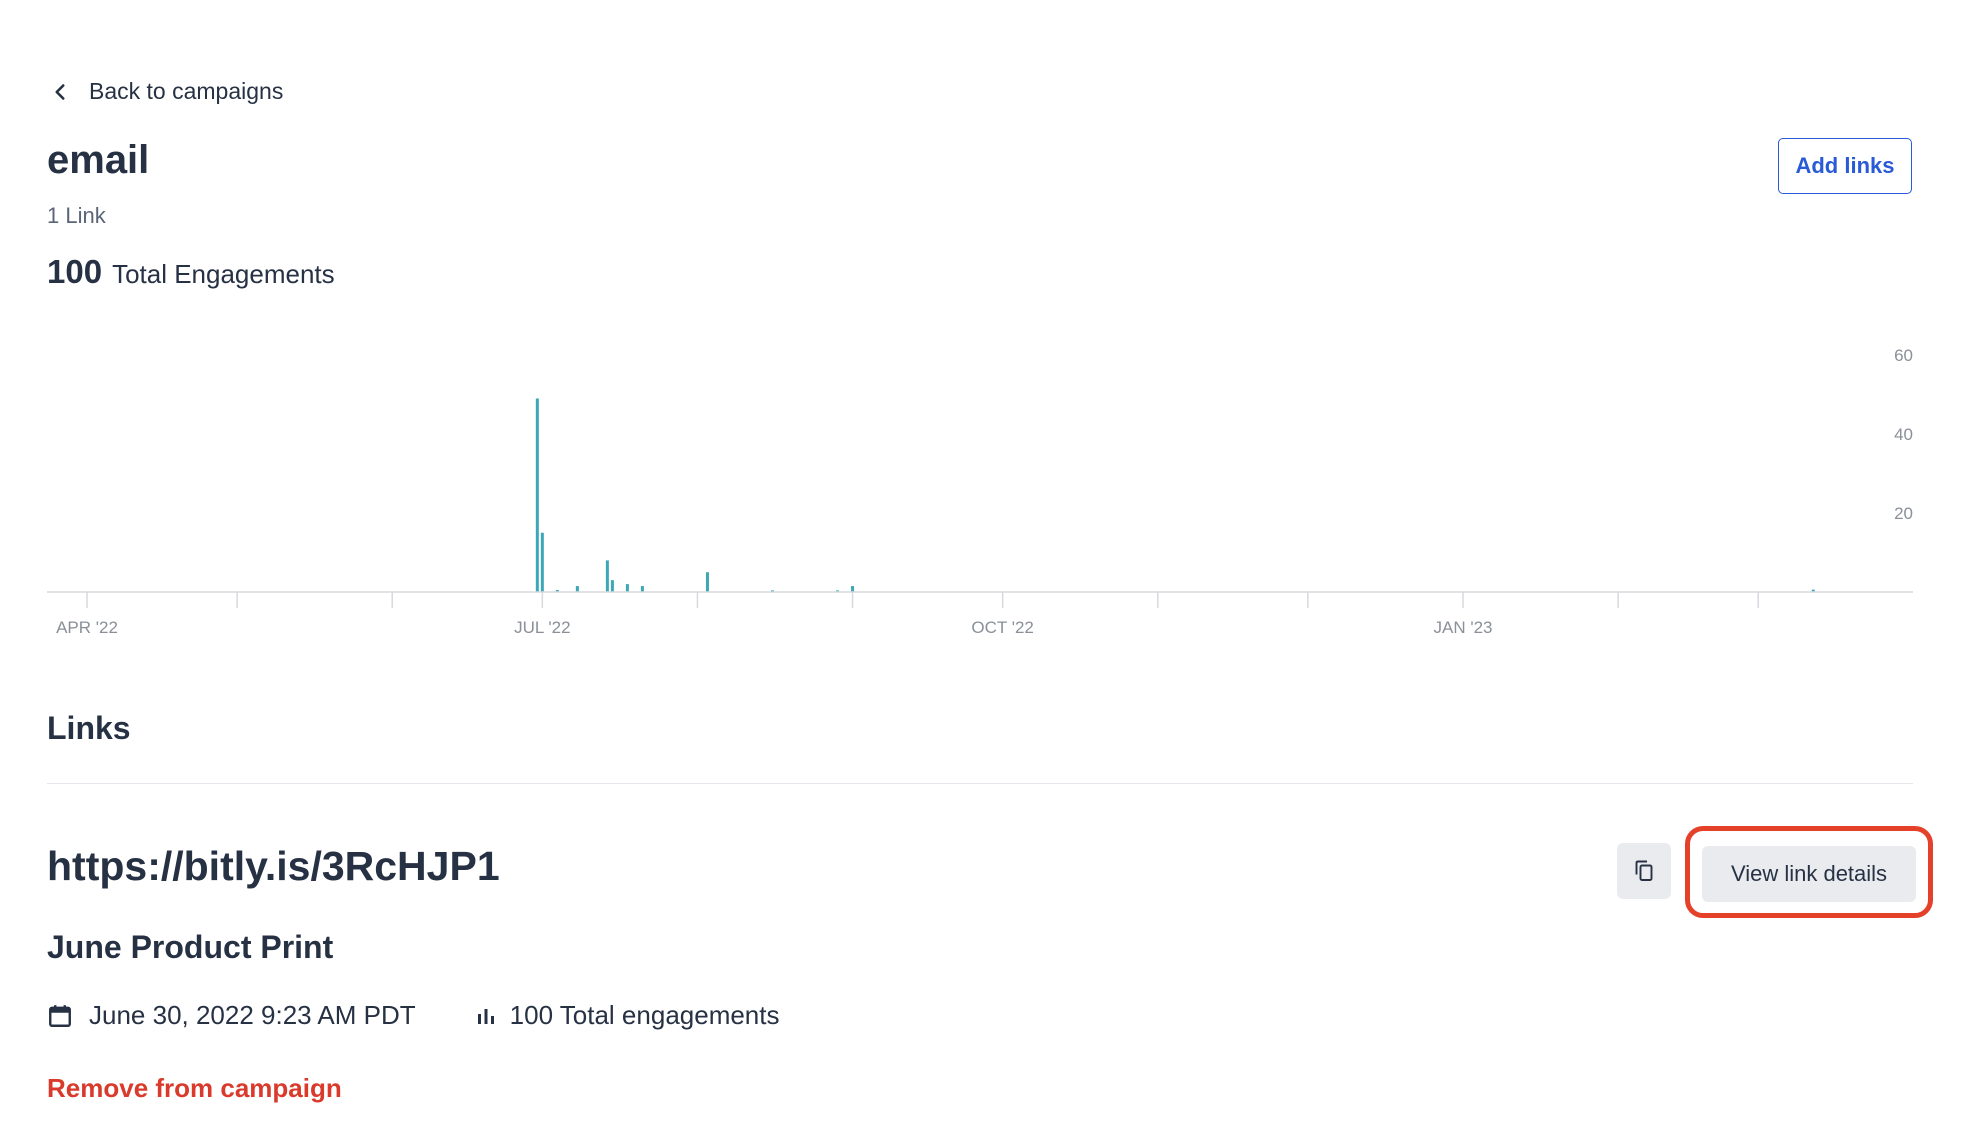 This screenshot has height=1136, width=1962. I want to click on links-section-title: Links, so click(89, 728).